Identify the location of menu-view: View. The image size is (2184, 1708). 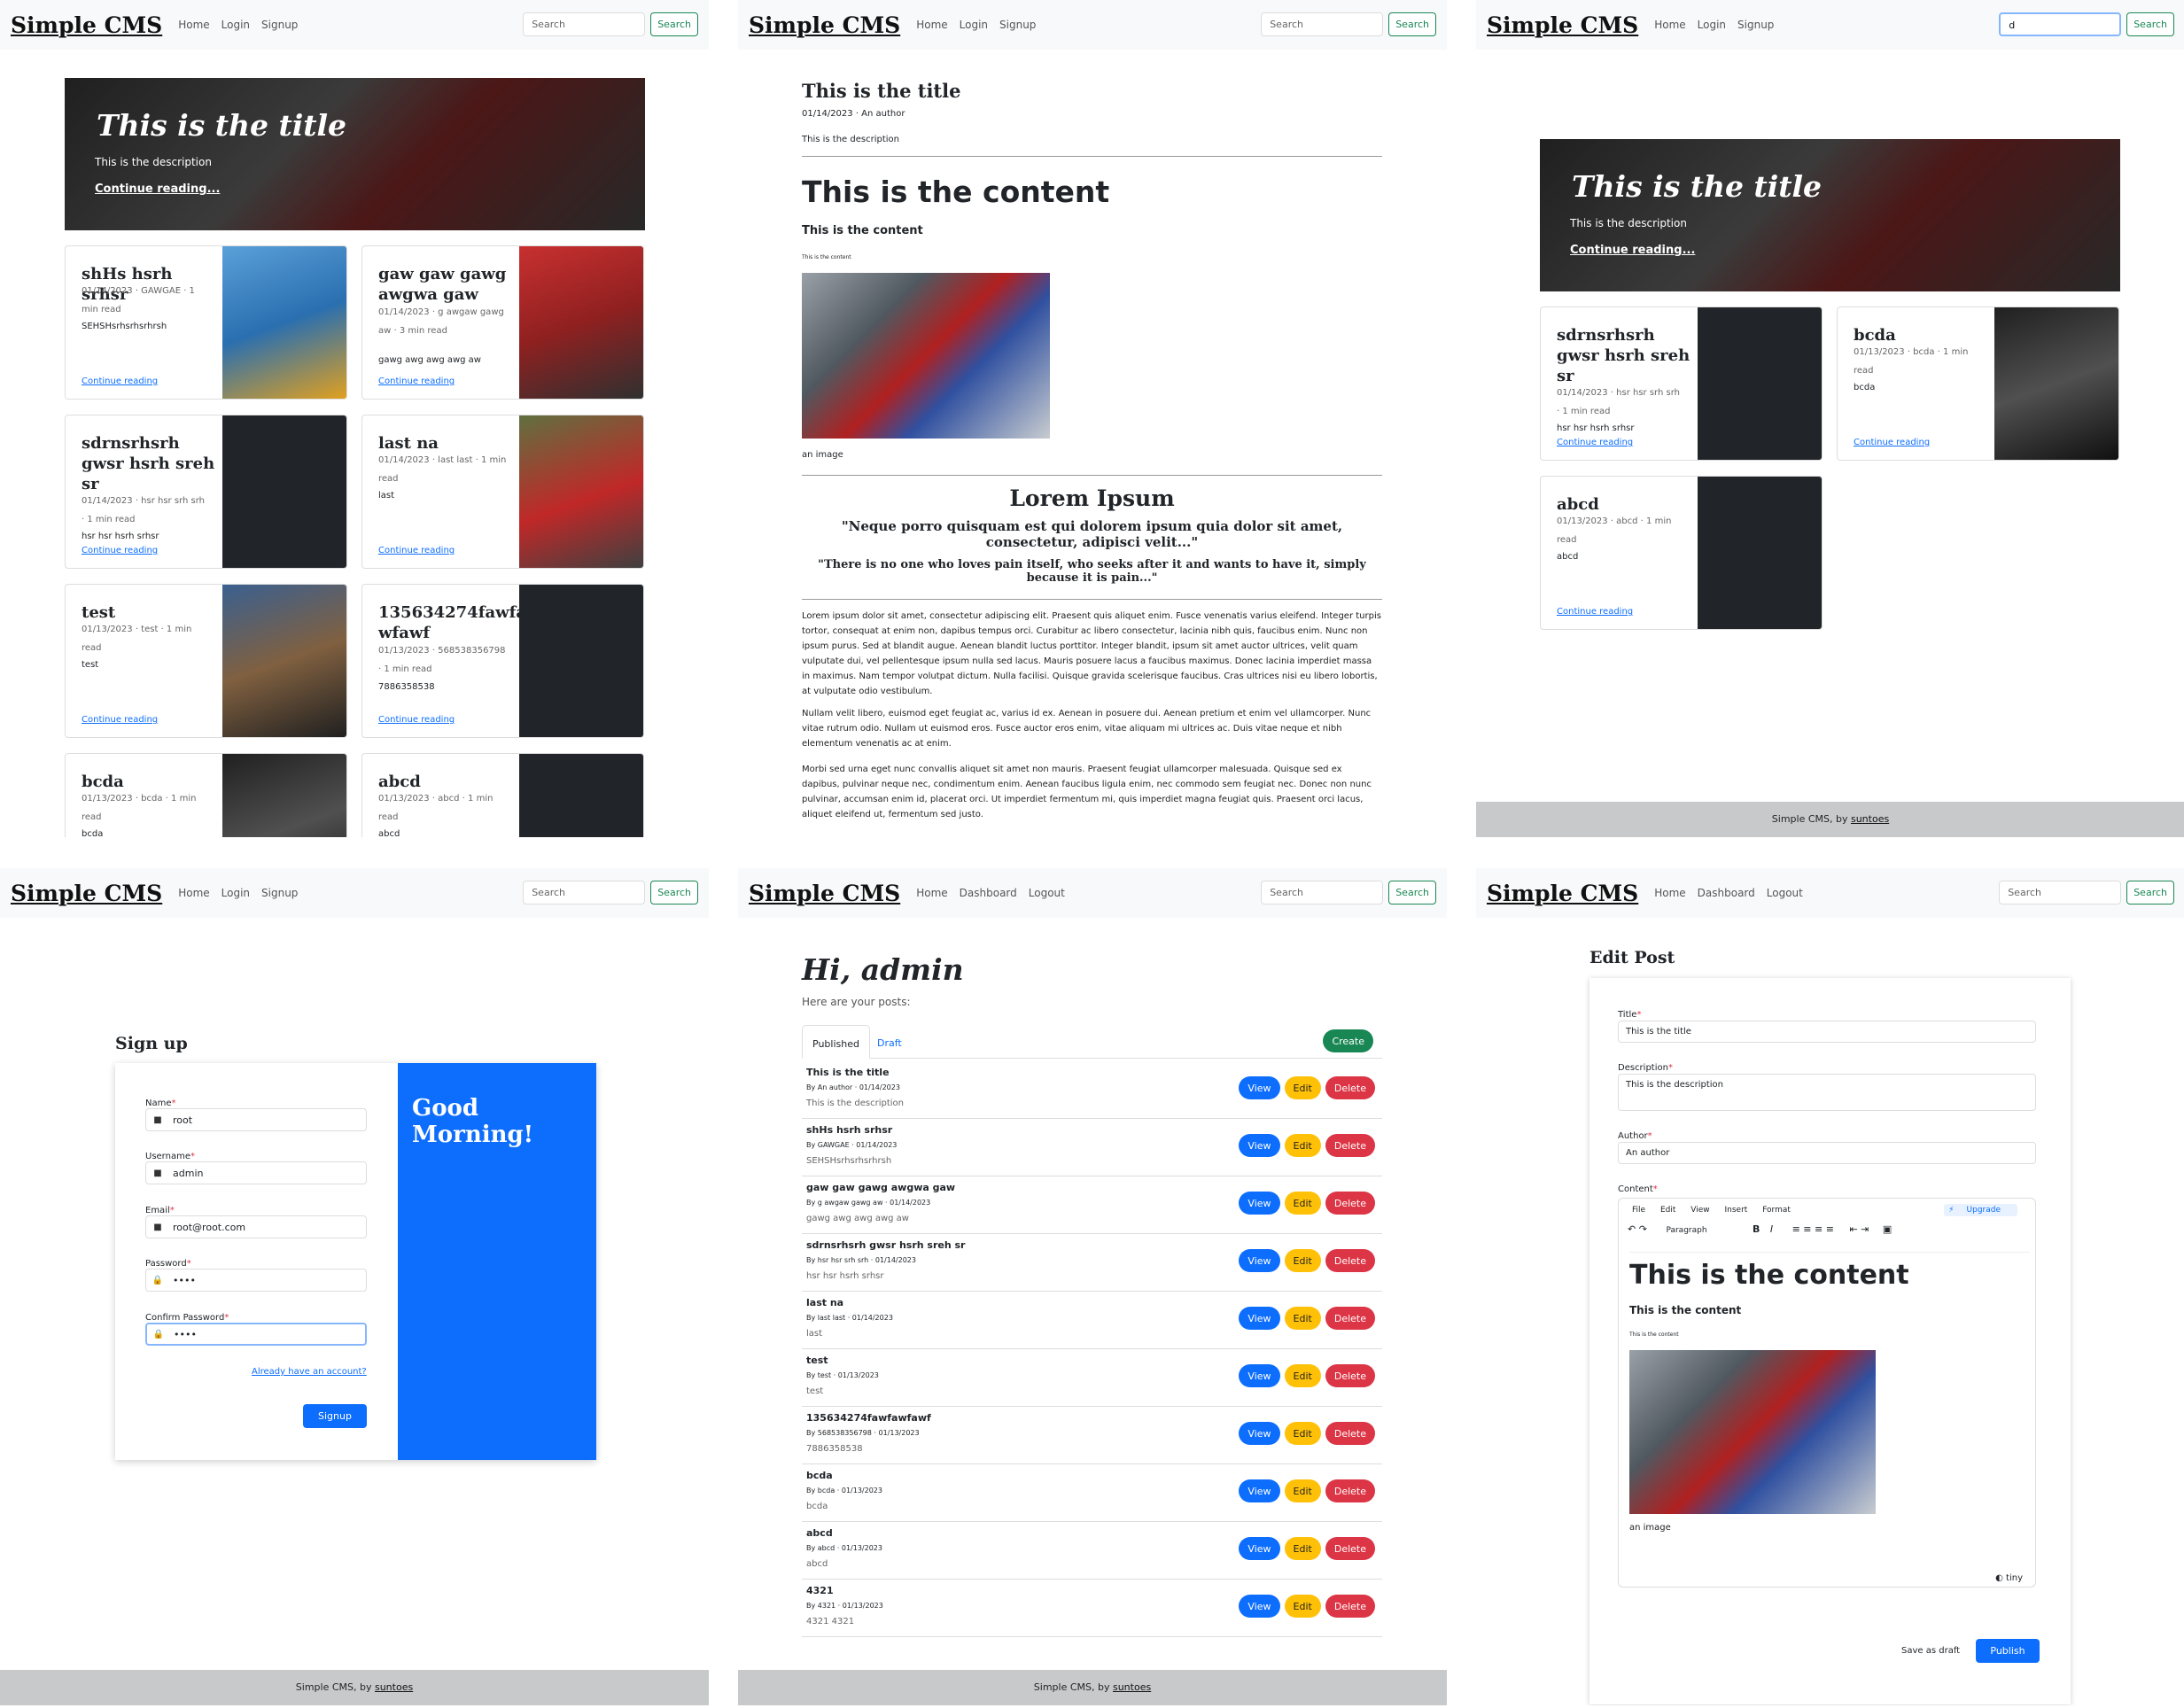
(1699, 1210).